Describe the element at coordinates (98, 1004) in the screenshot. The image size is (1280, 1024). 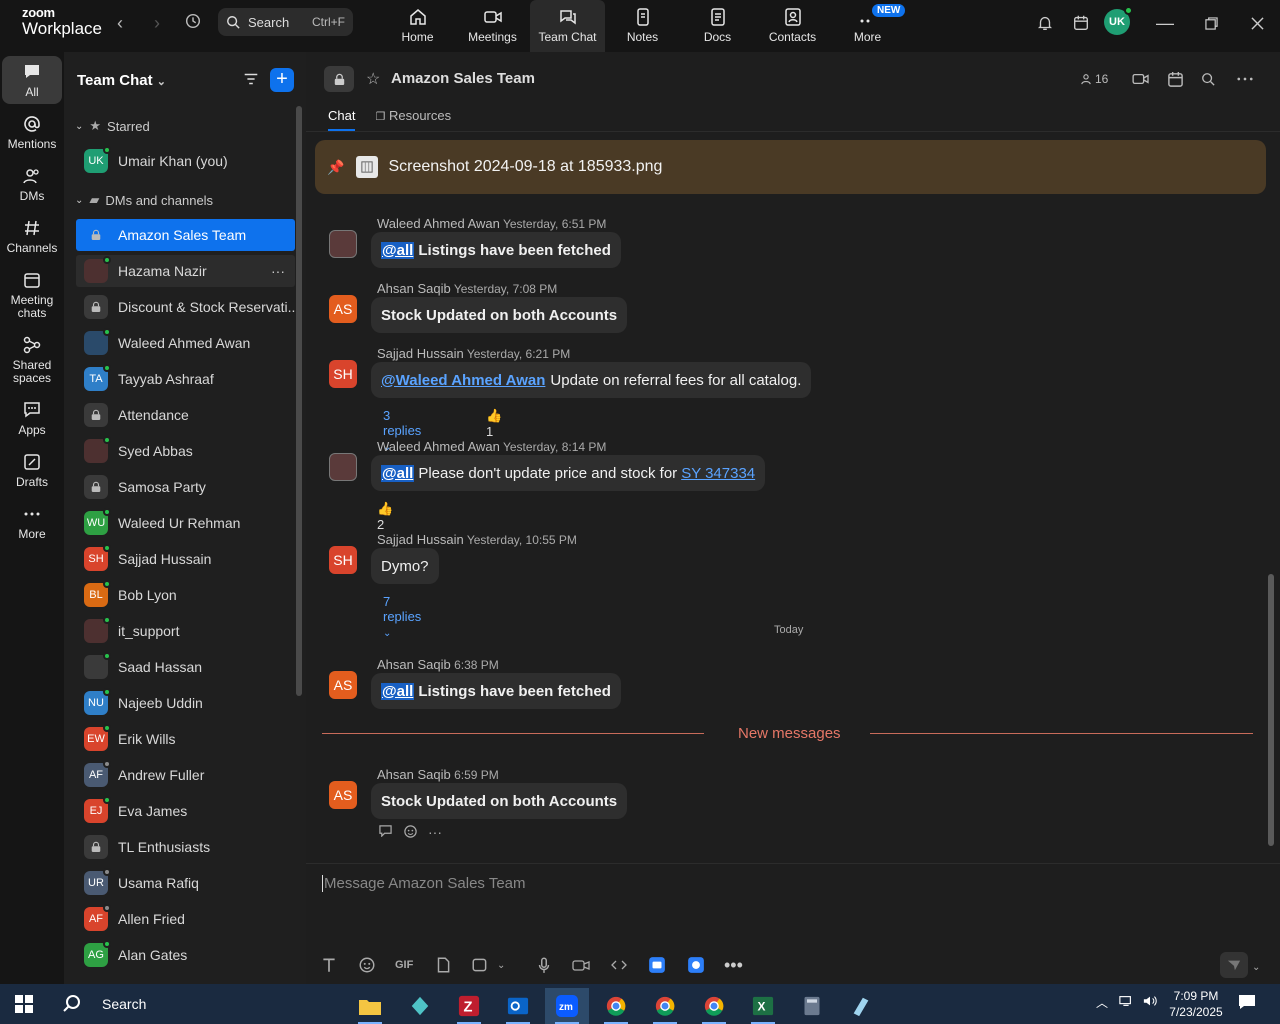
I see `taskbar-search: Search` at that location.